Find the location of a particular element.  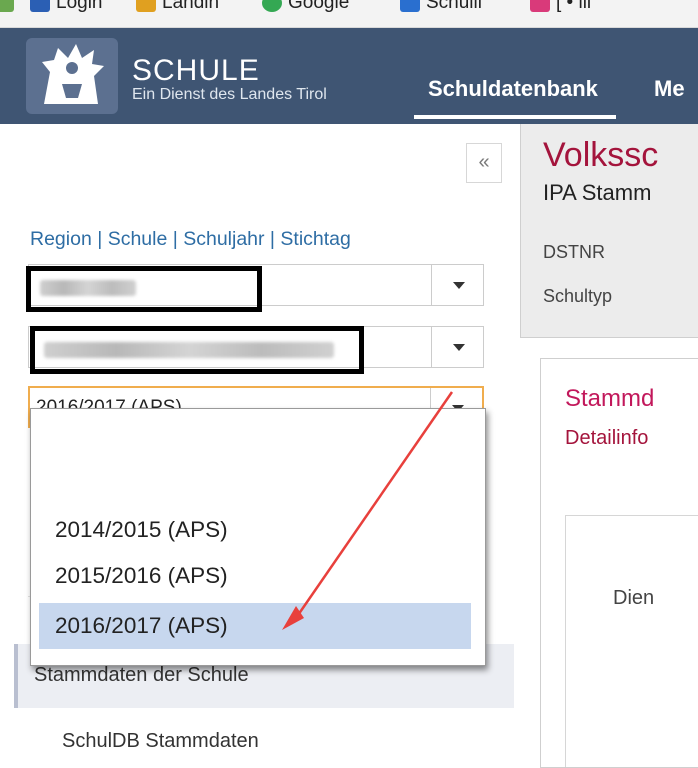

content-body-text: Dien is located at coordinates (634, 598).